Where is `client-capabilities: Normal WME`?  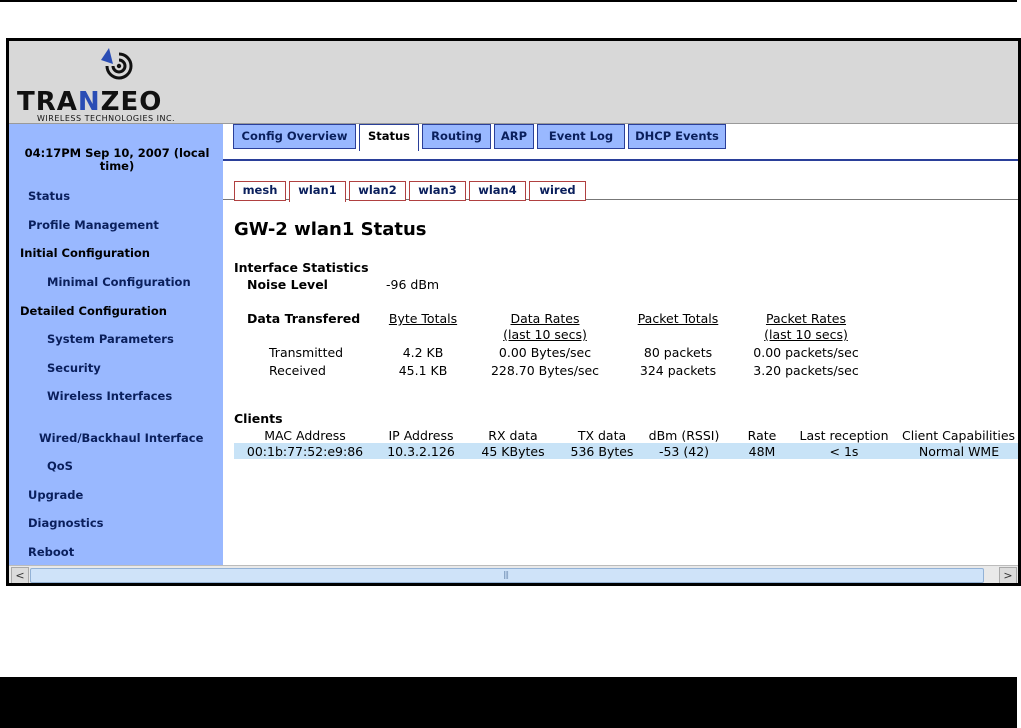
client-capabilities: Normal WME is located at coordinates (959, 451).